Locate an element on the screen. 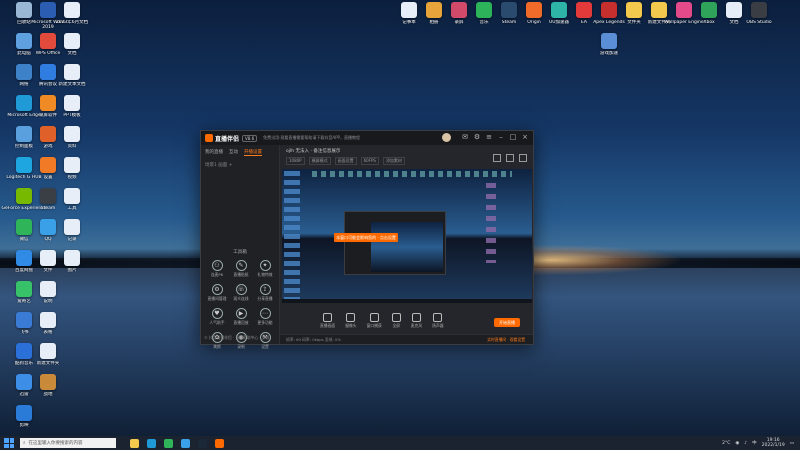  source-control: 扬声器 is located at coordinates (438, 321).